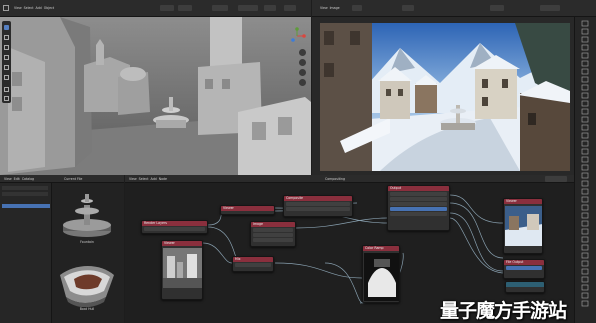  Describe the element at coordinates (185, 8) in the screenshot. I see `proportional-toggle` at that location.